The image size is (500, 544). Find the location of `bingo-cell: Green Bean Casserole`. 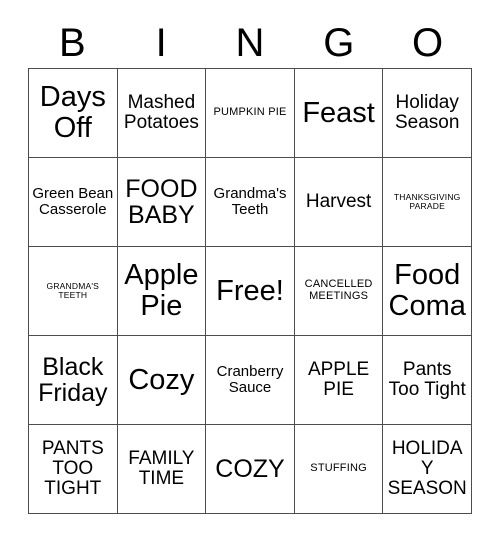

bingo-cell: Green Bean Casserole is located at coordinates (73, 202).